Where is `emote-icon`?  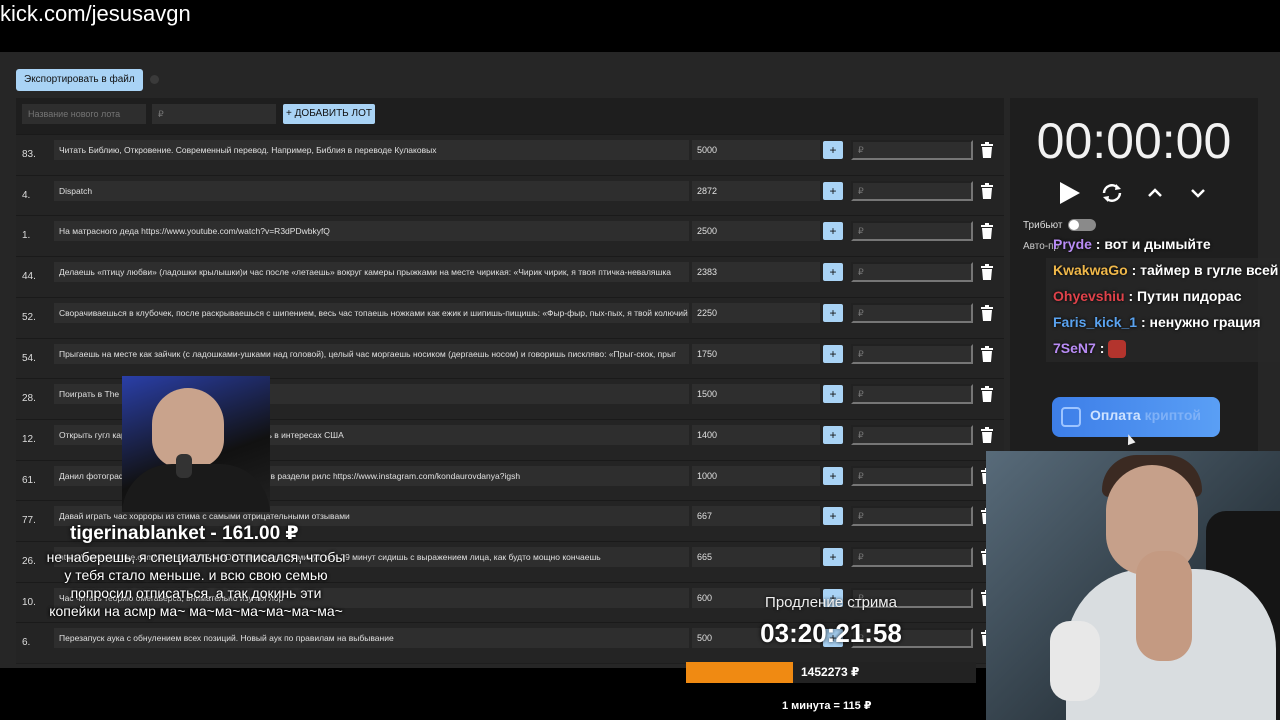
emote-icon is located at coordinates (1117, 349).